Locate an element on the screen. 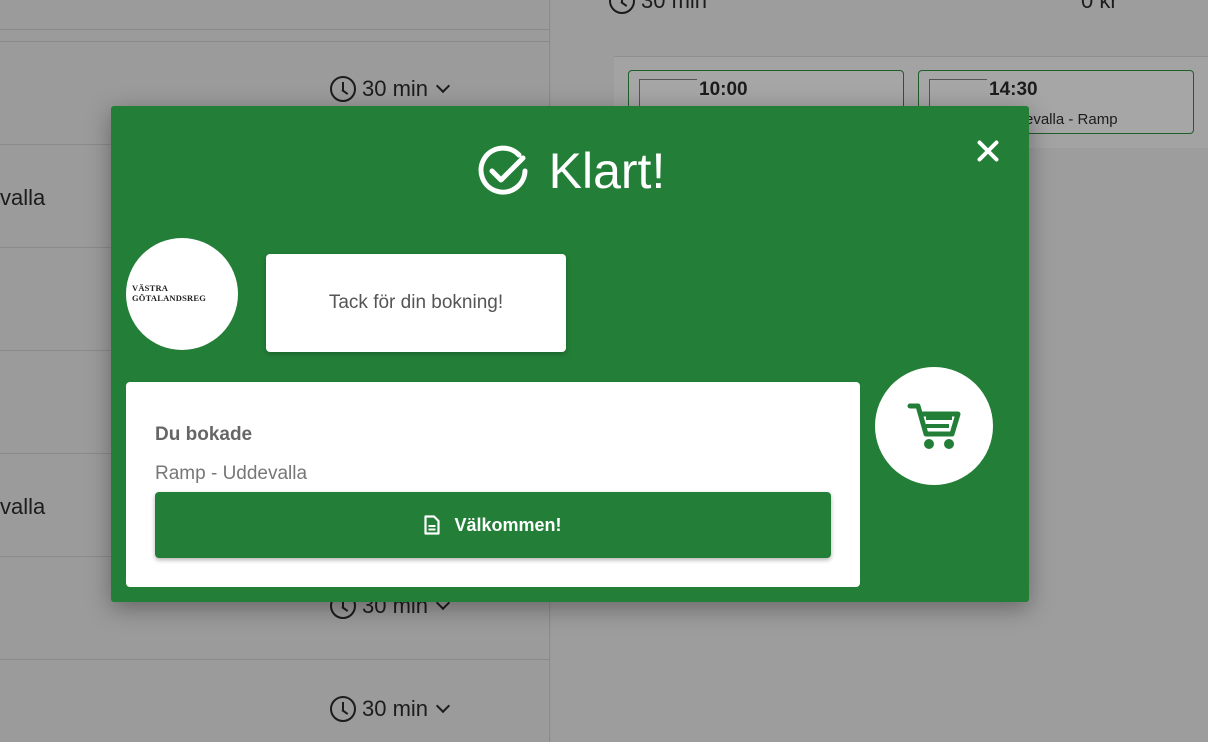  background-price: 0 kr is located at coordinates (1099, 6).